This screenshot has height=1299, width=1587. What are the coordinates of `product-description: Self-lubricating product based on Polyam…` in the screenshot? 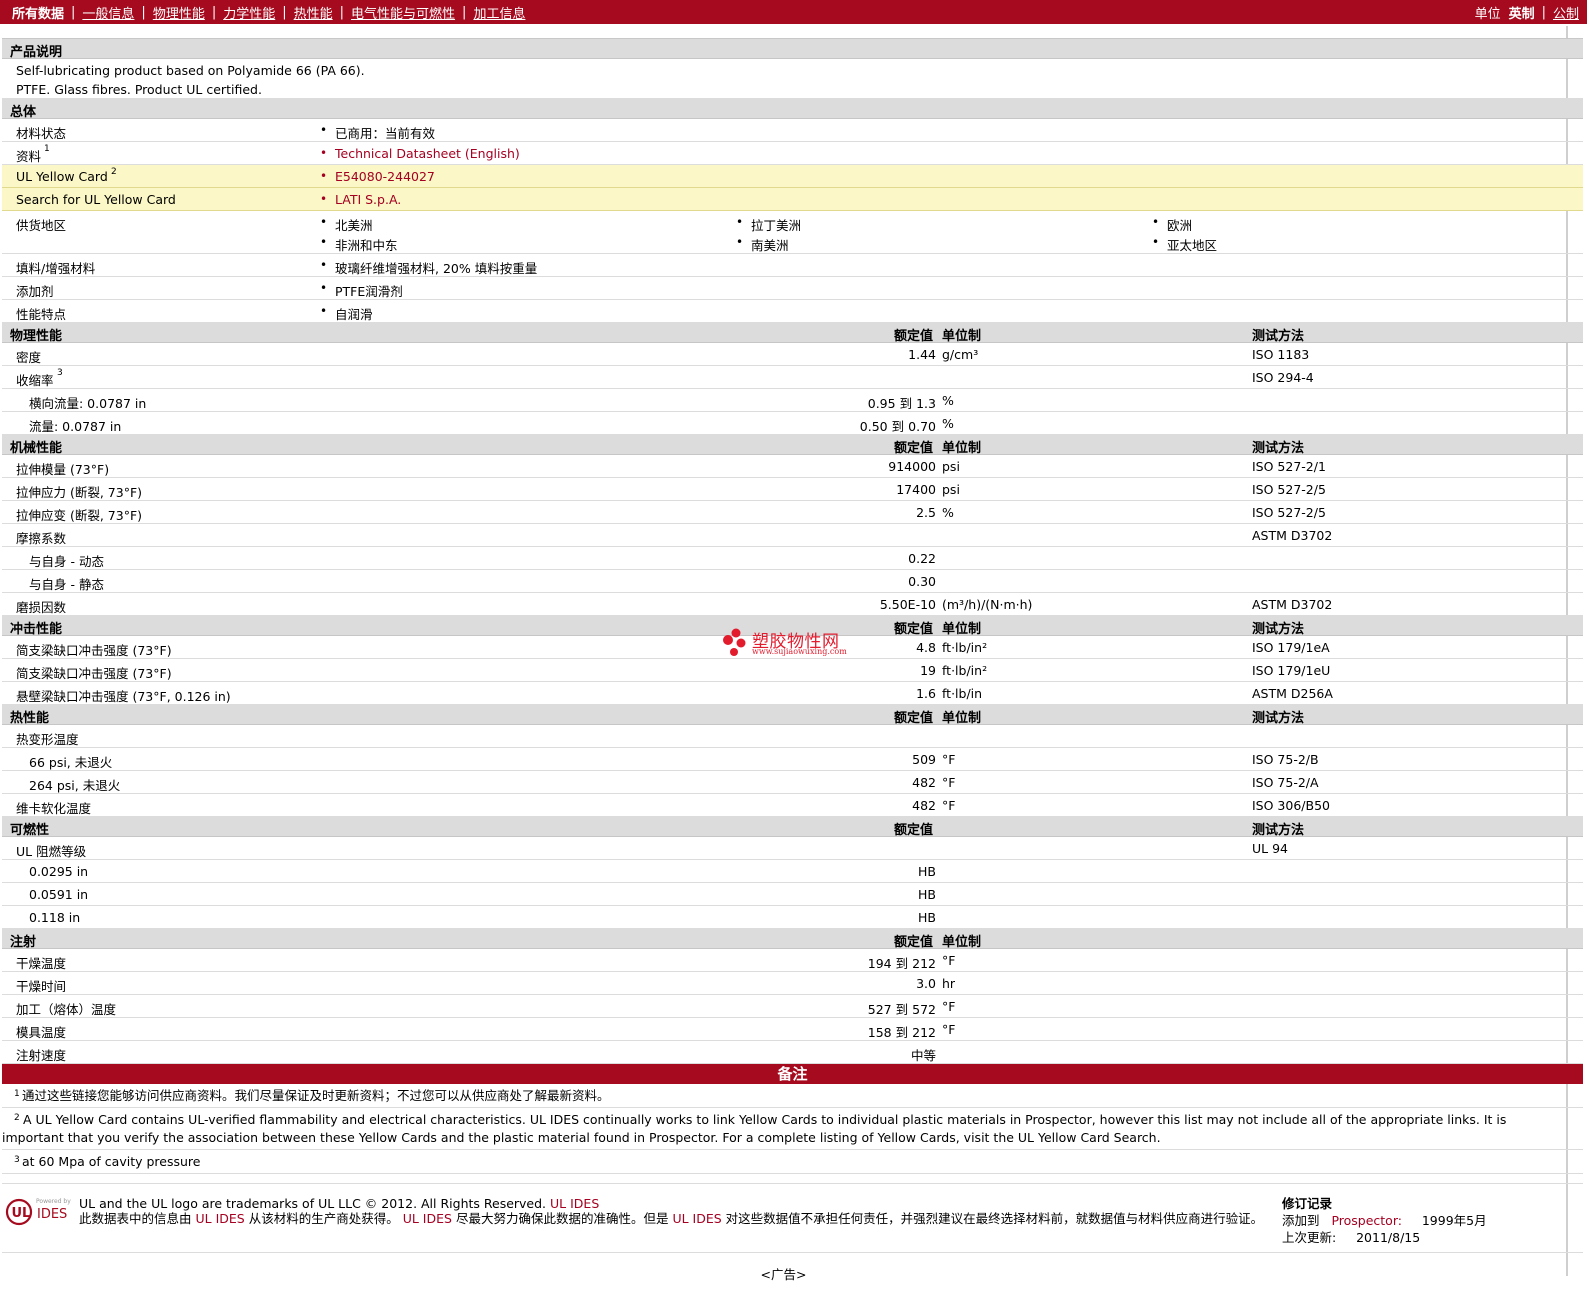 It's located at (792, 79).